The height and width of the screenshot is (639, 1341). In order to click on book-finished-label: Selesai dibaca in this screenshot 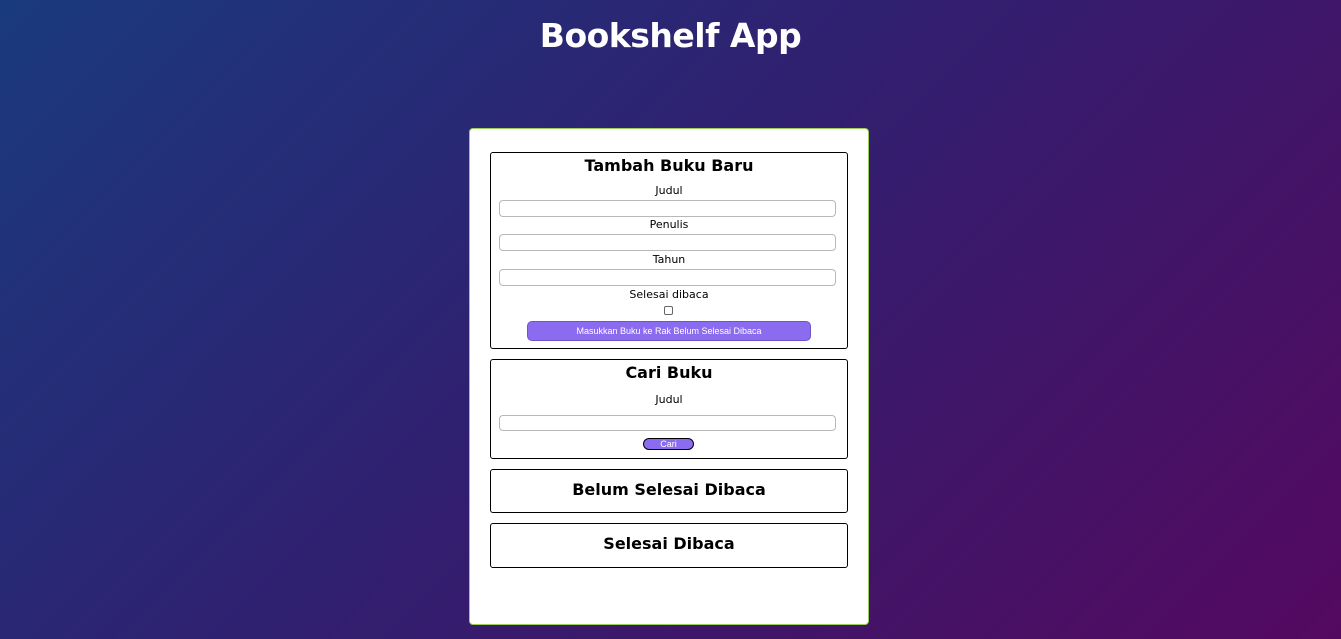, I will do `click(669, 294)`.